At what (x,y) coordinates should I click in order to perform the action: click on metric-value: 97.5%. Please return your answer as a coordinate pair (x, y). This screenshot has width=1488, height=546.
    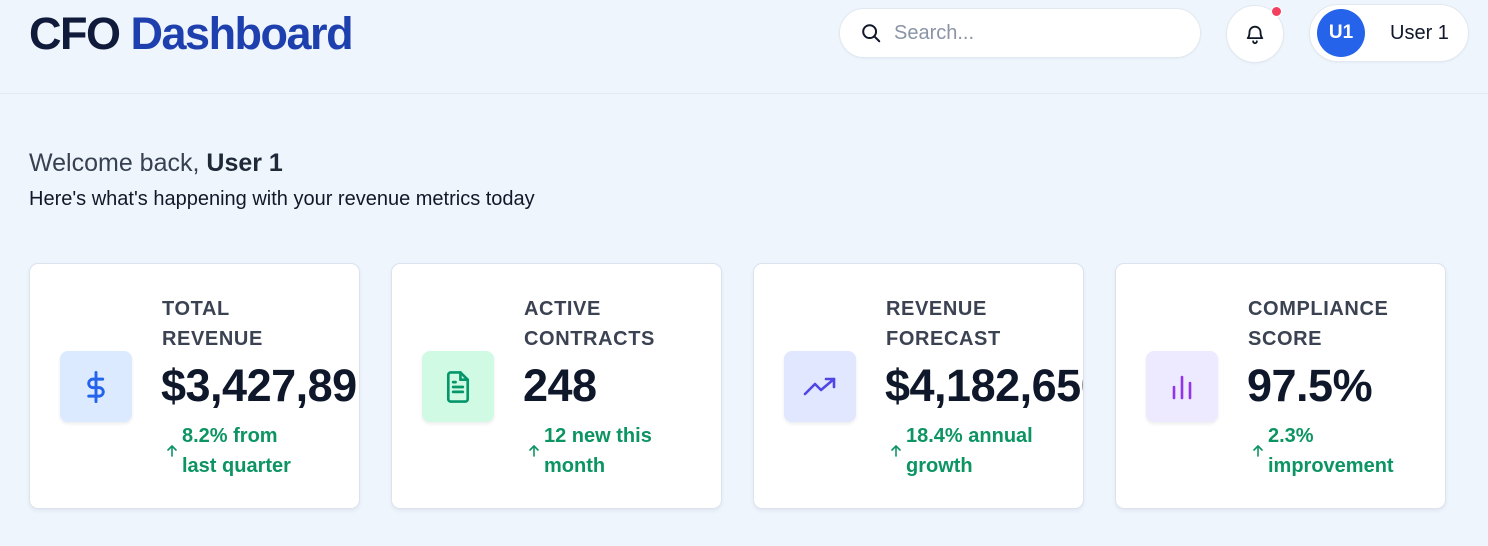
    Looking at the image, I should click on (1310, 385).